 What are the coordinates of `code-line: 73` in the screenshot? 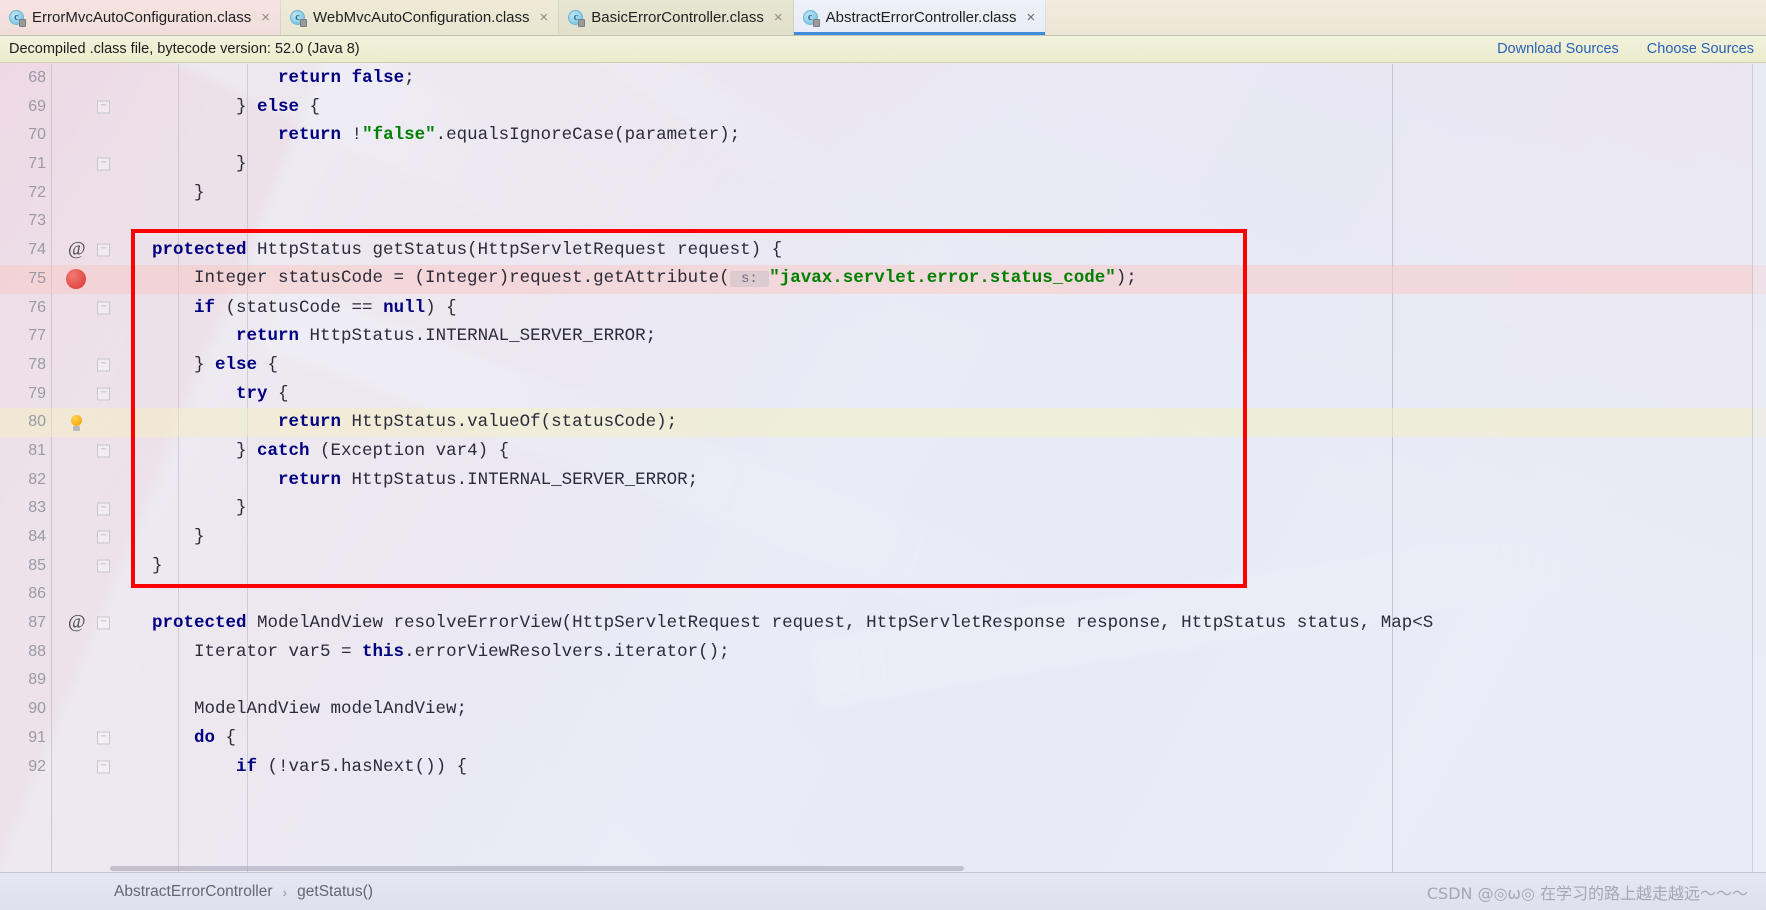 It's located at (883, 221).